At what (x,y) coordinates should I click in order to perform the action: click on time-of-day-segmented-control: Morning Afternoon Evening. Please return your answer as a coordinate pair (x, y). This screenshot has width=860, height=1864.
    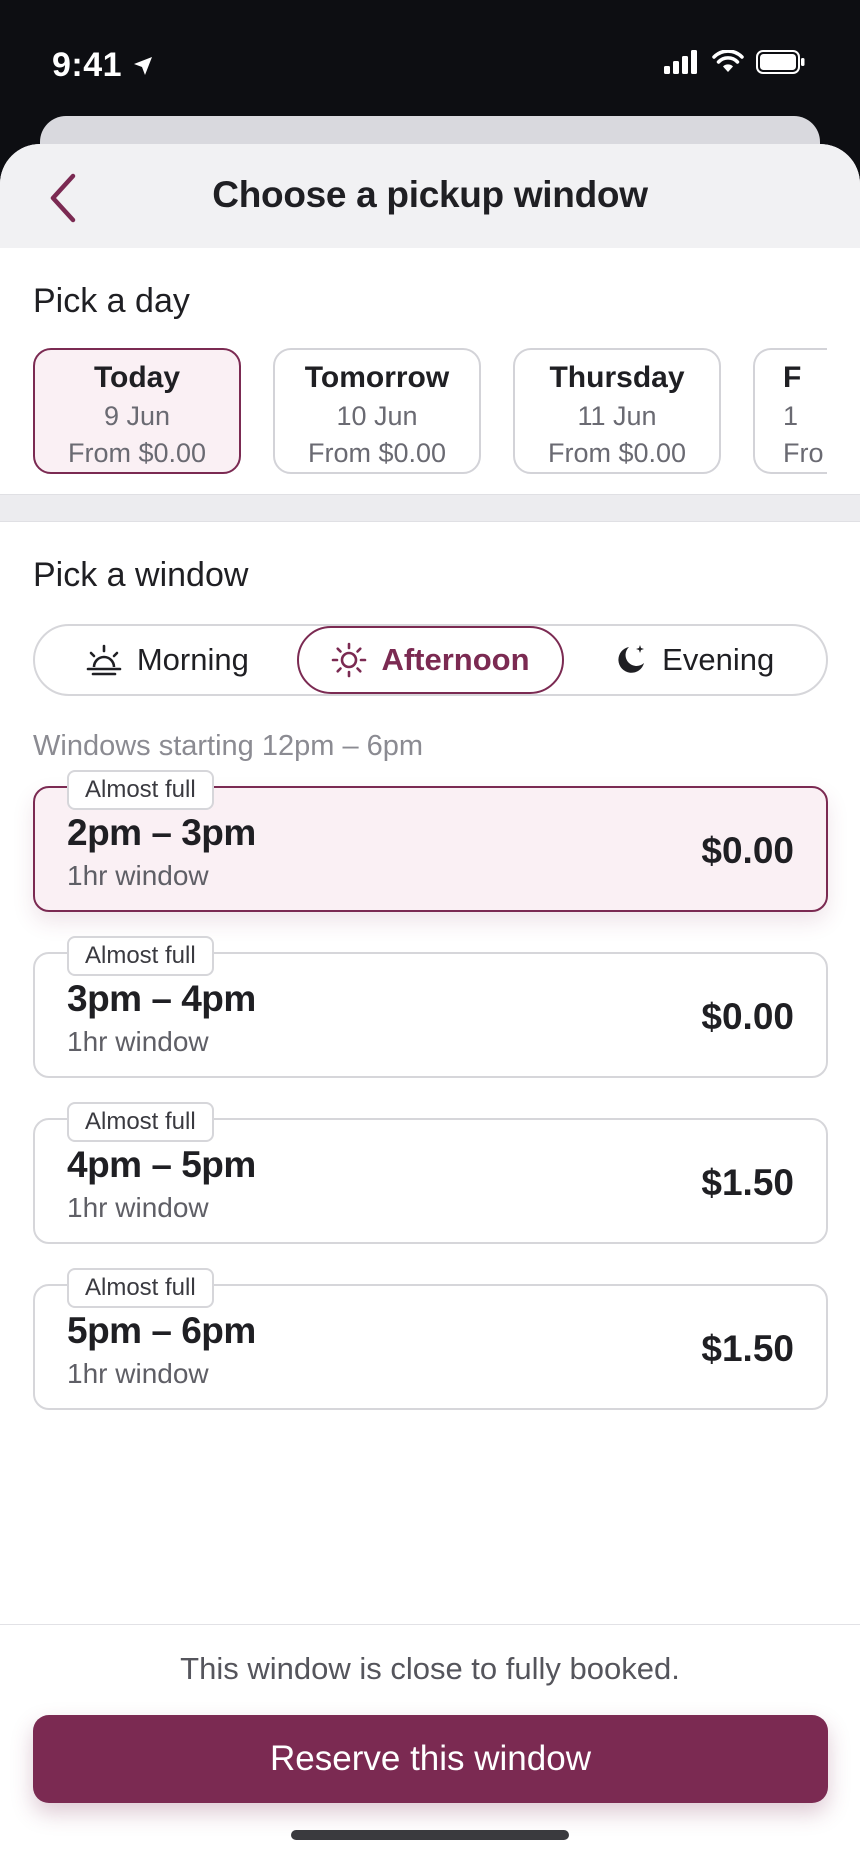
    Looking at the image, I should click on (430, 660).